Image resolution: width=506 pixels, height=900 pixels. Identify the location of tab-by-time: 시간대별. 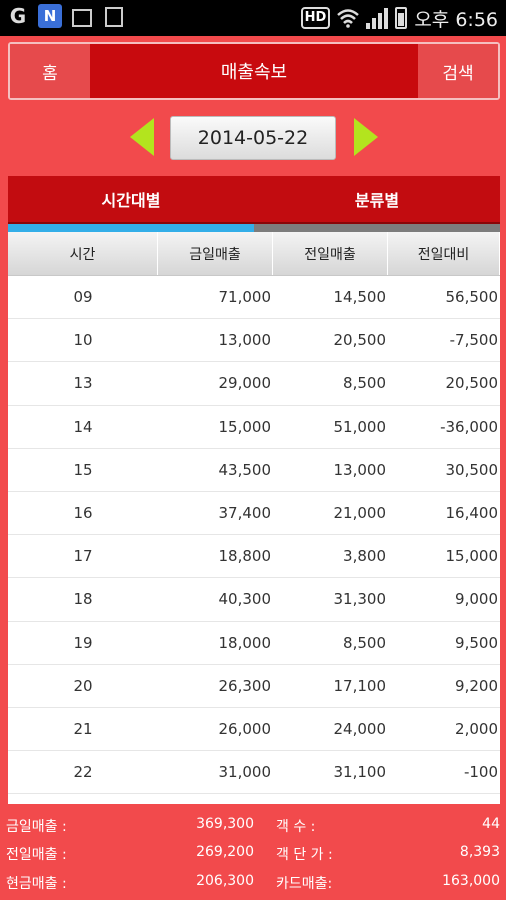
(131, 200).